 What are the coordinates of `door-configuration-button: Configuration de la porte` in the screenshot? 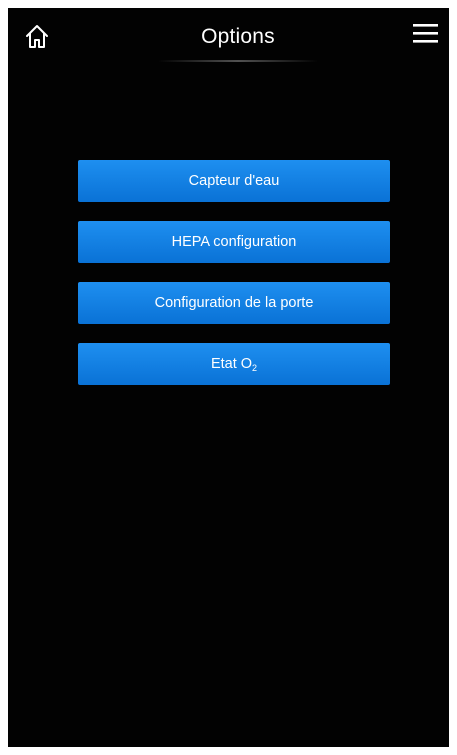 It's located at (234, 303).